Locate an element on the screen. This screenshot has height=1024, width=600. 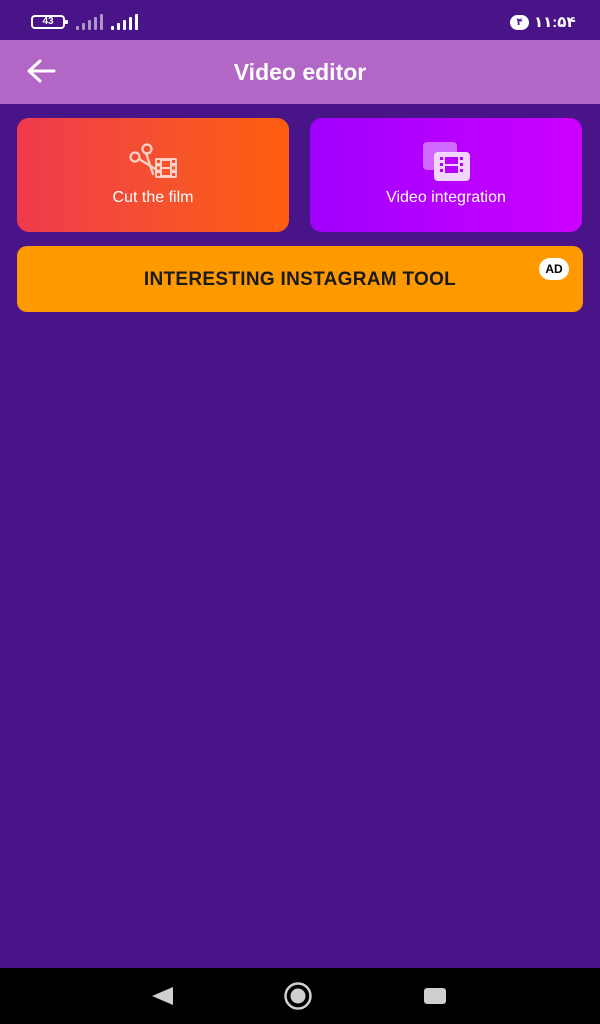
status-clock: ۱۱:۵۴ is located at coordinates (555, 22).